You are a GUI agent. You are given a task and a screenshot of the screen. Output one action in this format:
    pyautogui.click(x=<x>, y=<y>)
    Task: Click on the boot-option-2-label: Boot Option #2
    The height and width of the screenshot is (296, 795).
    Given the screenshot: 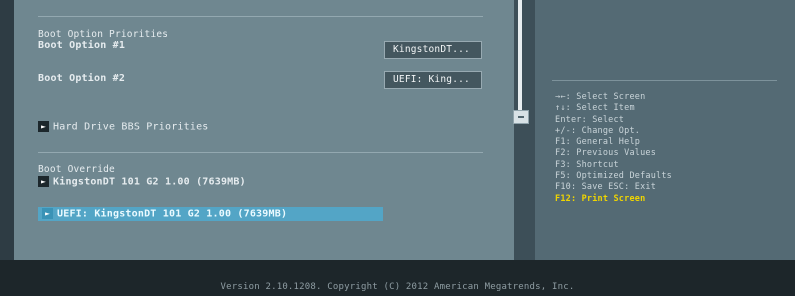 What is the action you would take?
    pyautogui.click(x=82, y=78)
    